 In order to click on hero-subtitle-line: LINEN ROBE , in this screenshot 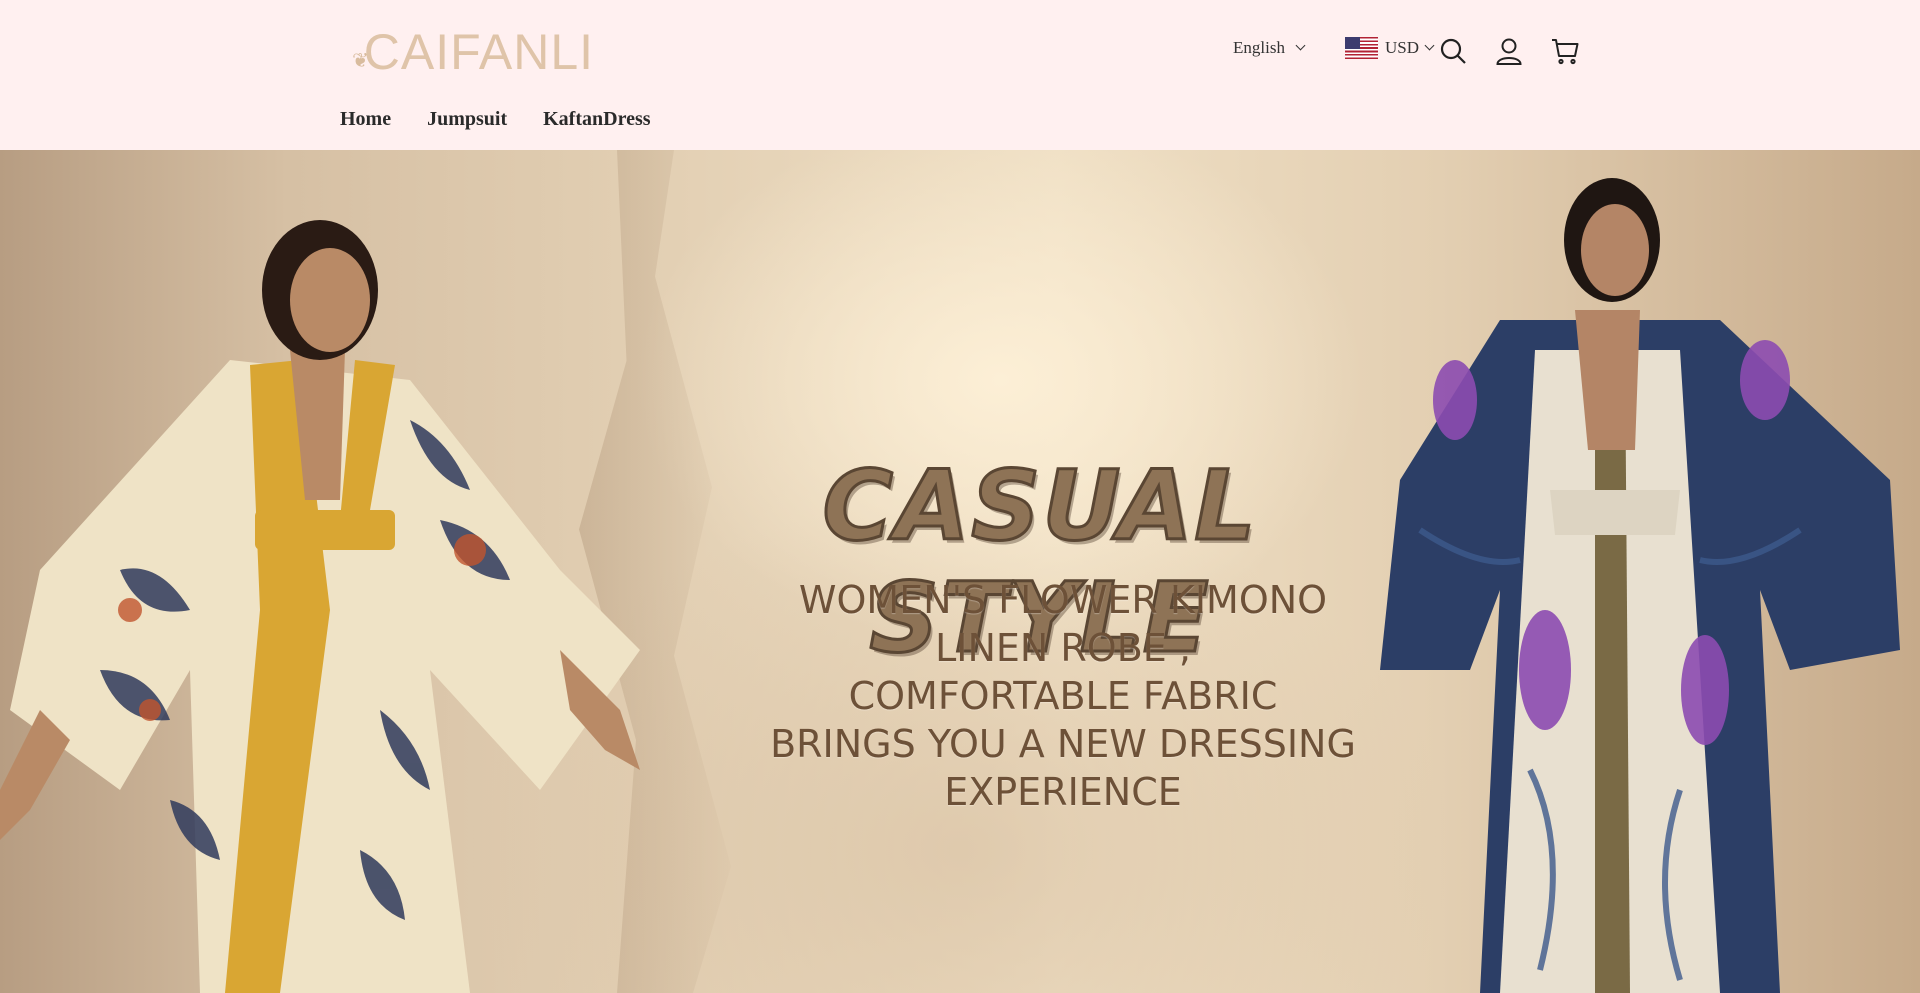, I will do `click(1063, 648)`.